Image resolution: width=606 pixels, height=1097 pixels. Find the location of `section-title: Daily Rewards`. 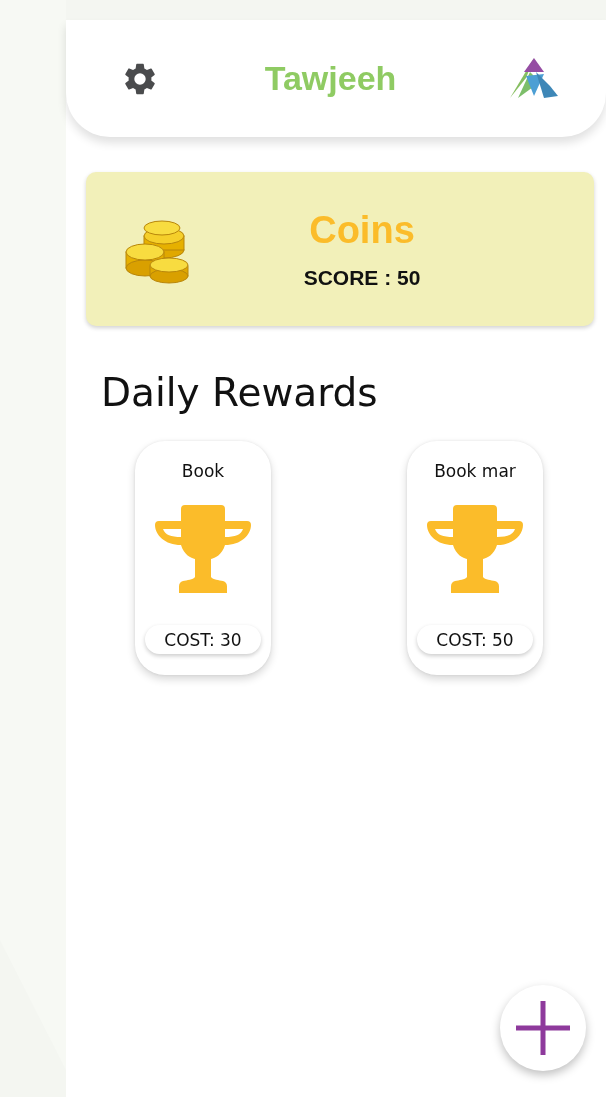

section-title: Daily Rewards is located at coordinates (239, 392).